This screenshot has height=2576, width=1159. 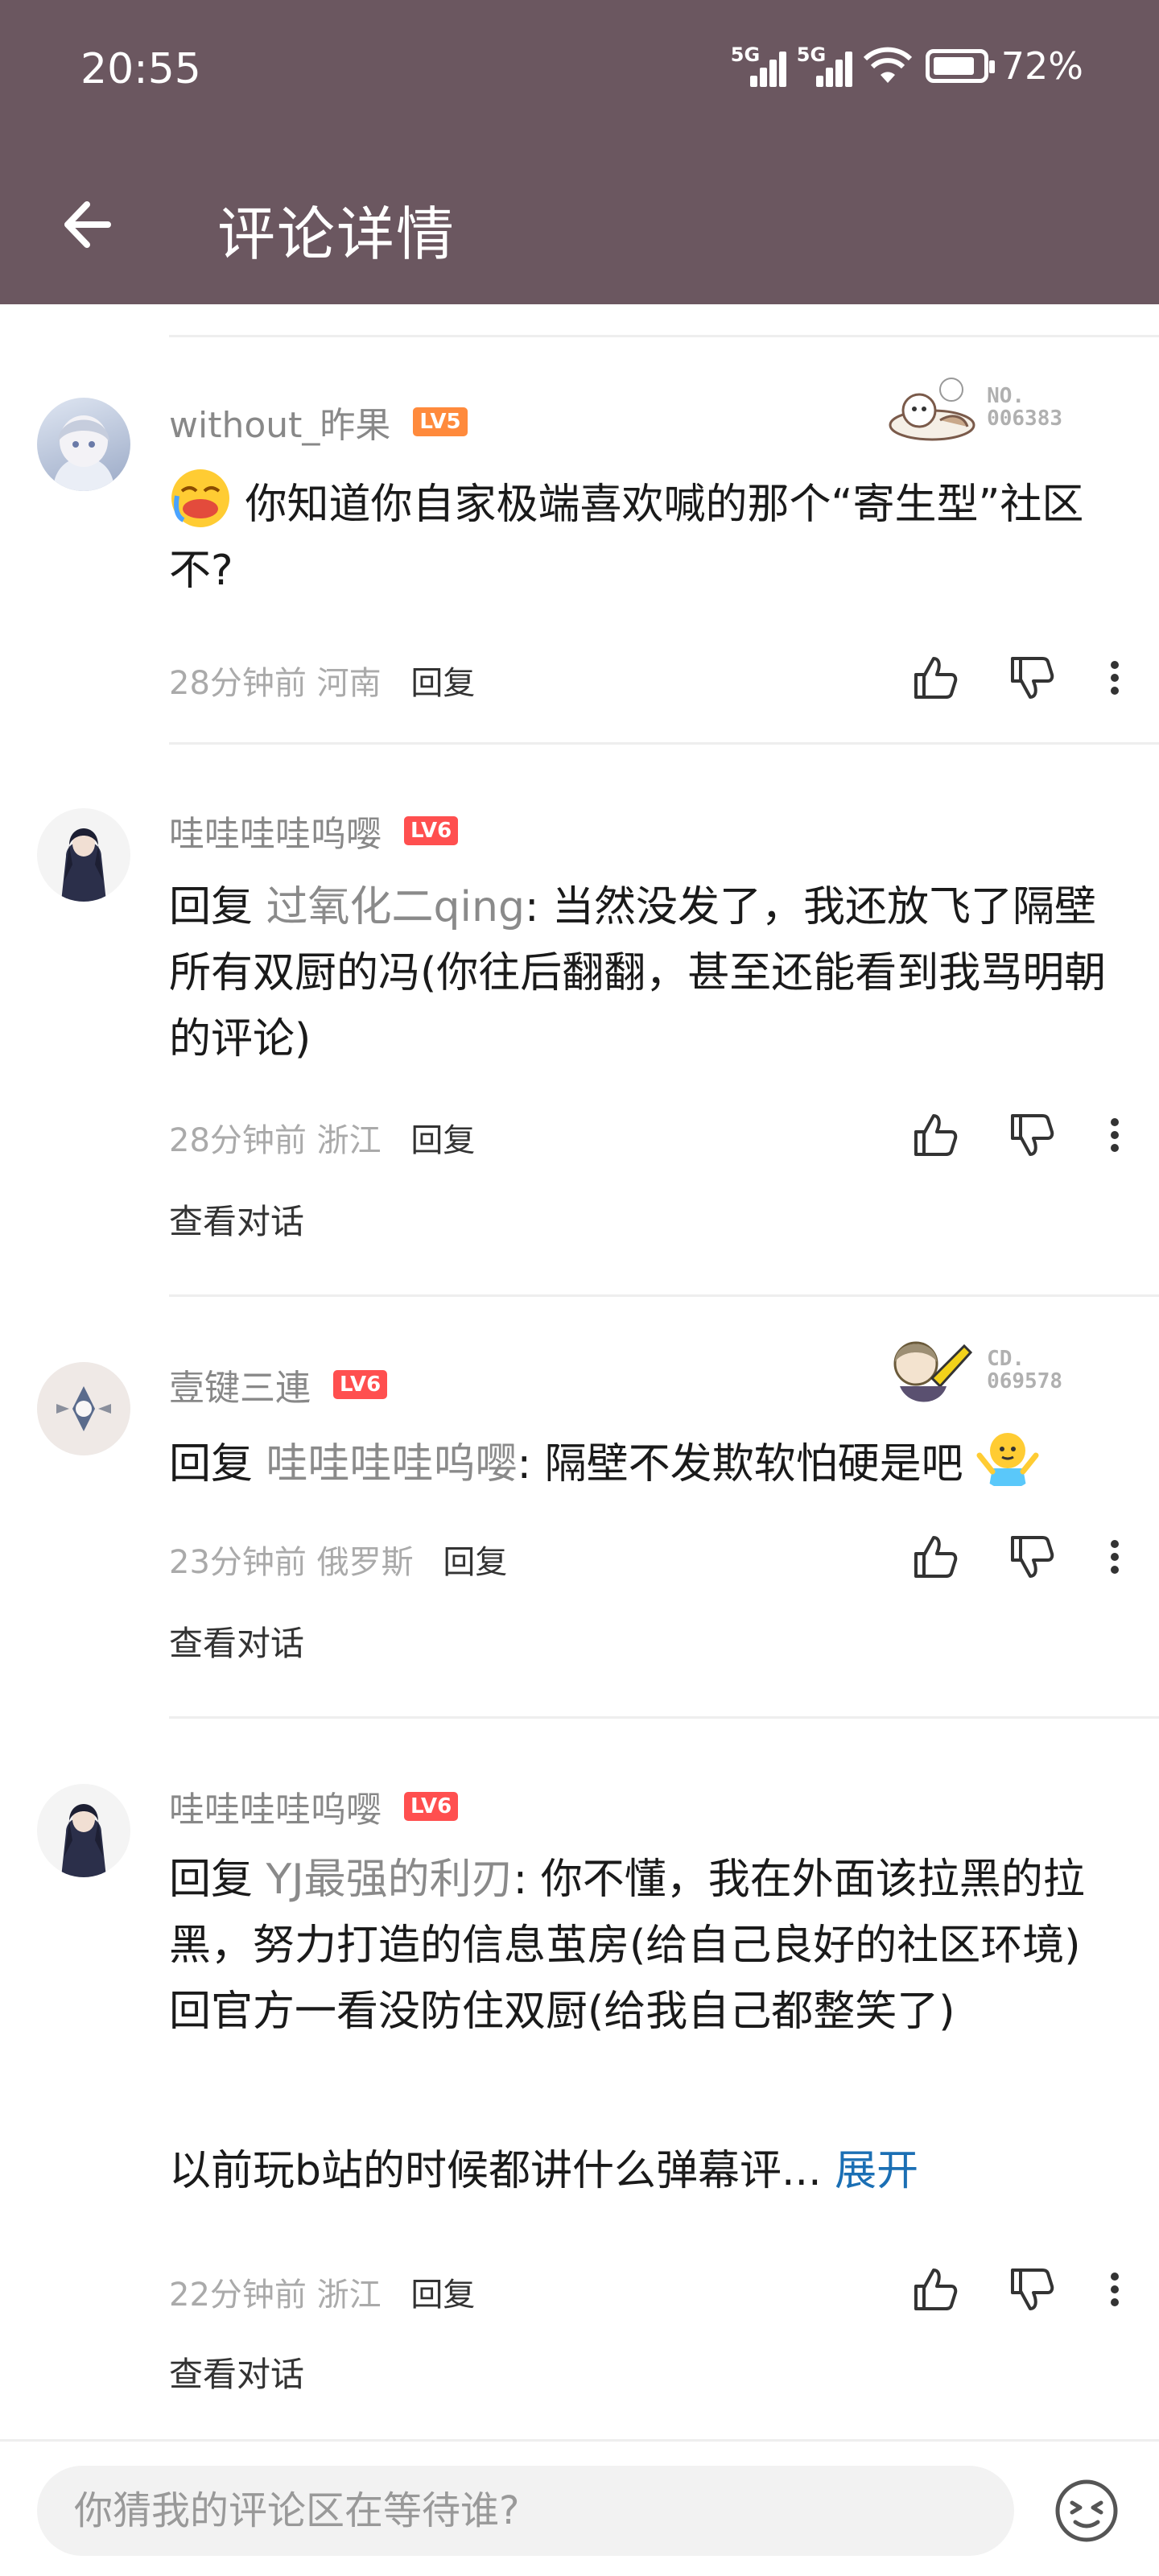 I want to click on comment-meta: 22分钟前 浙江 回复, so click(x=322, y=2291).